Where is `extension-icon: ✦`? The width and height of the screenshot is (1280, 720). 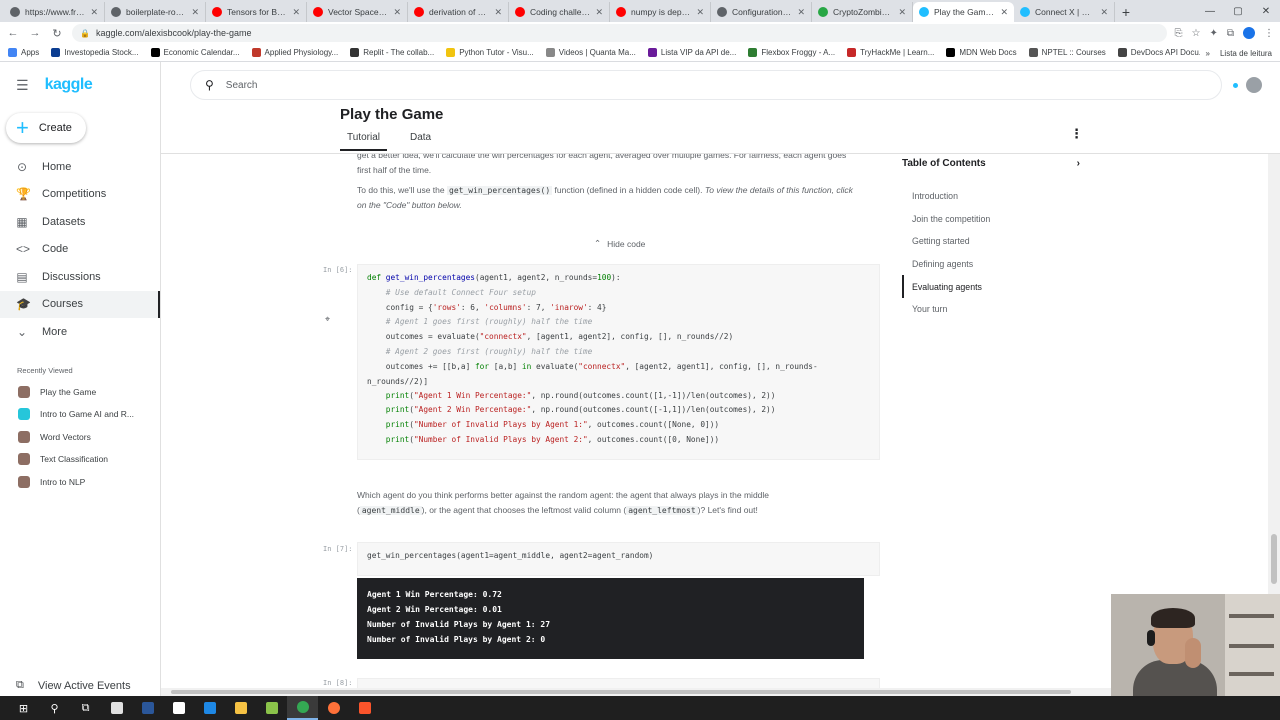 extension-icon: ✦ is located at coordinates (1213, 33).